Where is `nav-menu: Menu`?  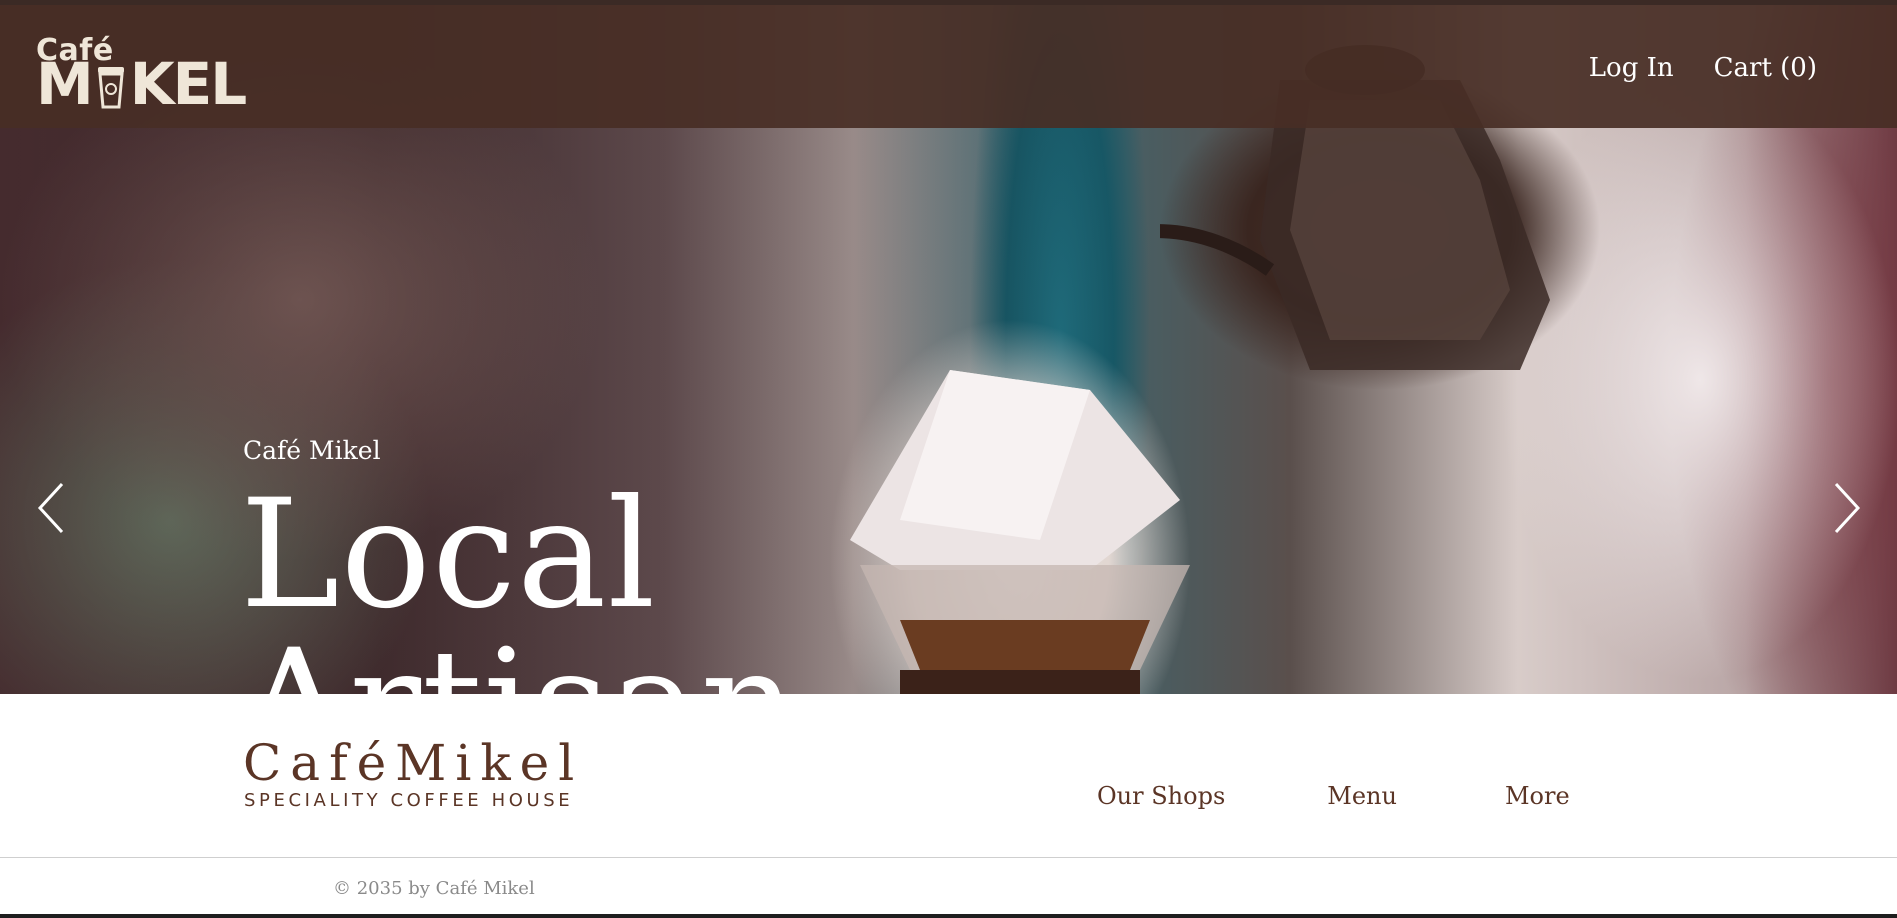 nav-menu: Menu is located at coordinates (1362, 796).